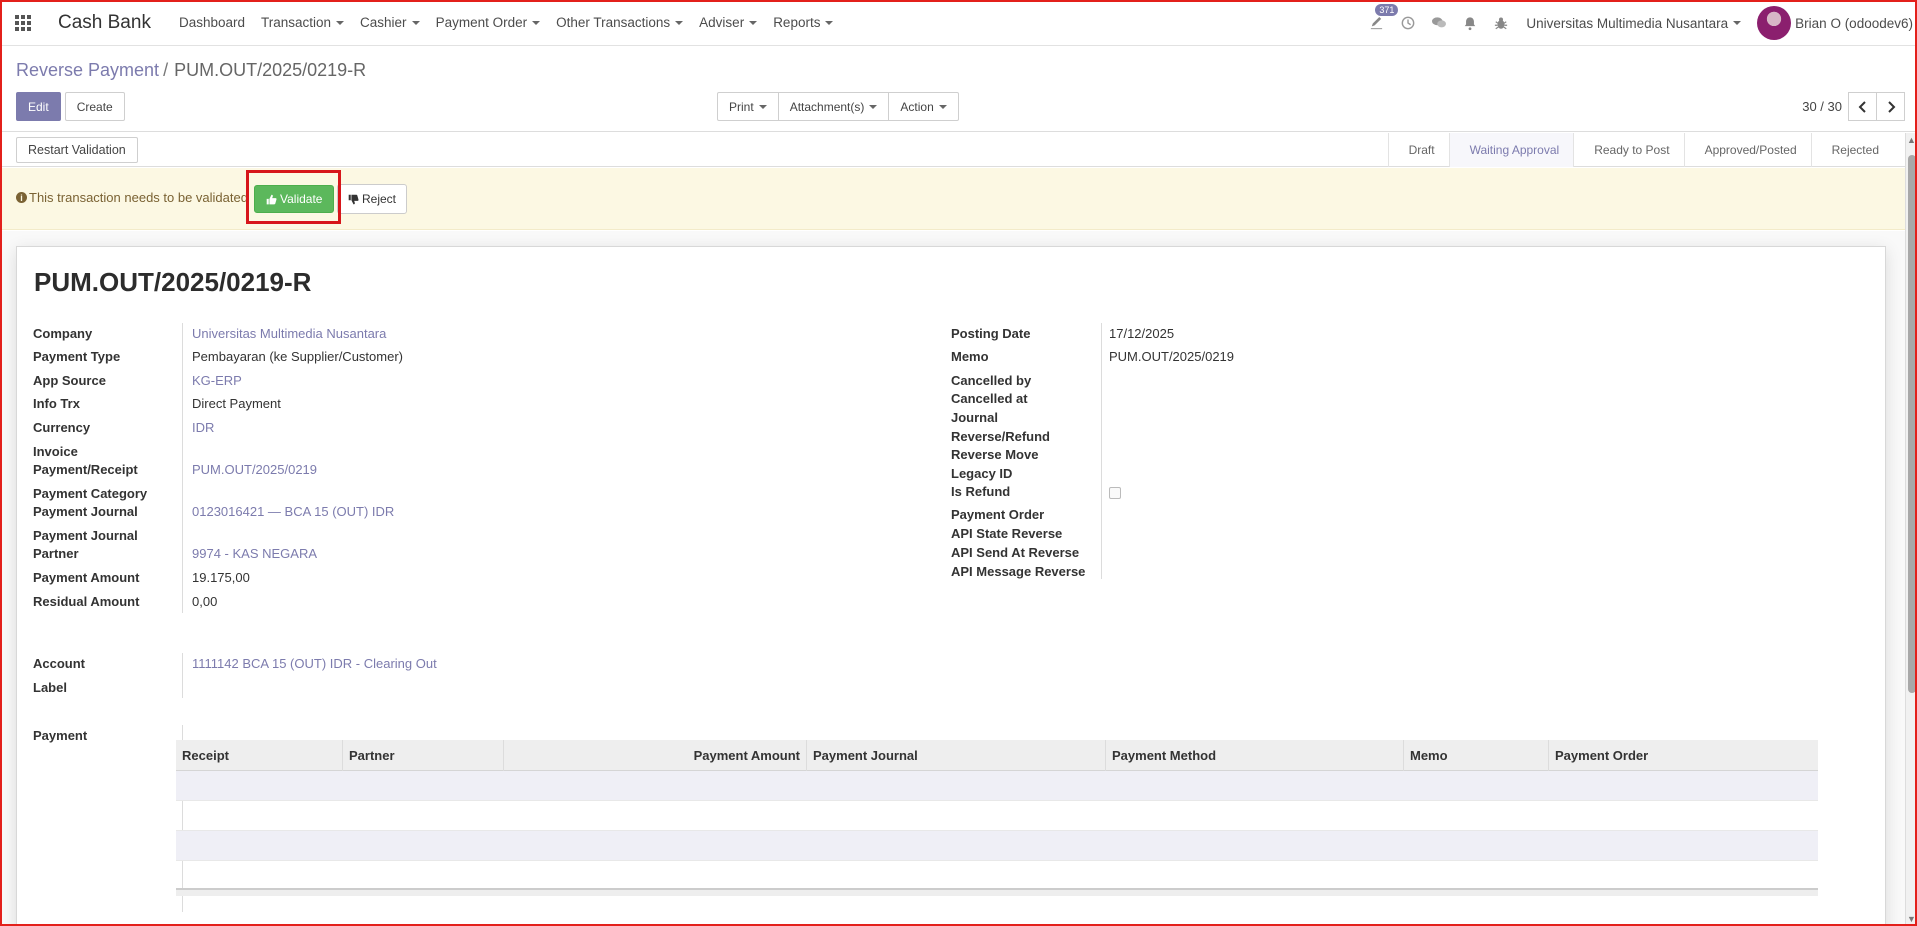 The height and width of the screenshot is (926, 1917). Describe the element at coordinates (69, 380) in the screenshot. I see `app-source-label: App Source` at that location.